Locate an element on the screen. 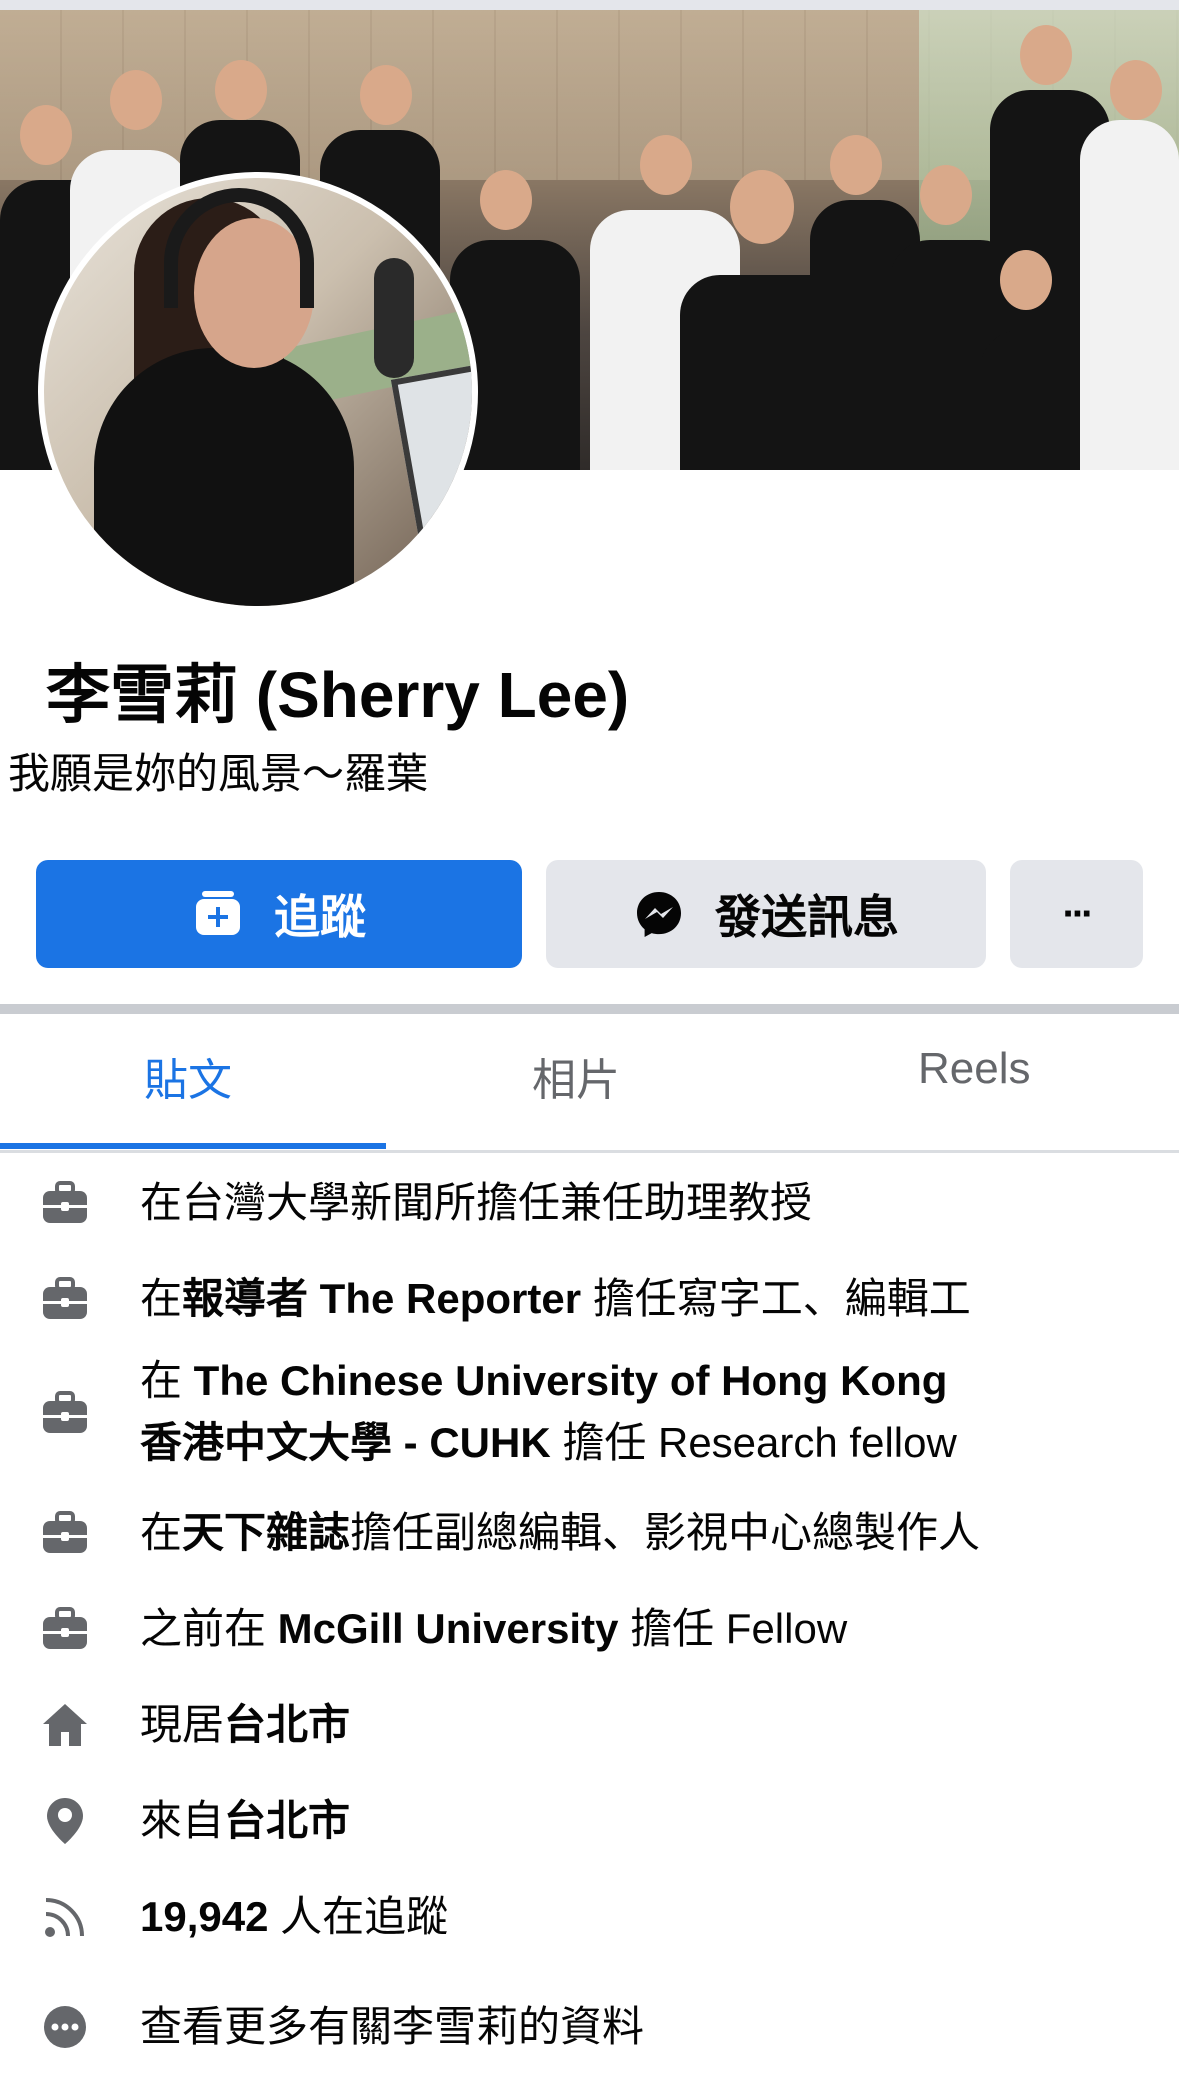  message-button: 發送訊息 is located at coordinates (766, 914).